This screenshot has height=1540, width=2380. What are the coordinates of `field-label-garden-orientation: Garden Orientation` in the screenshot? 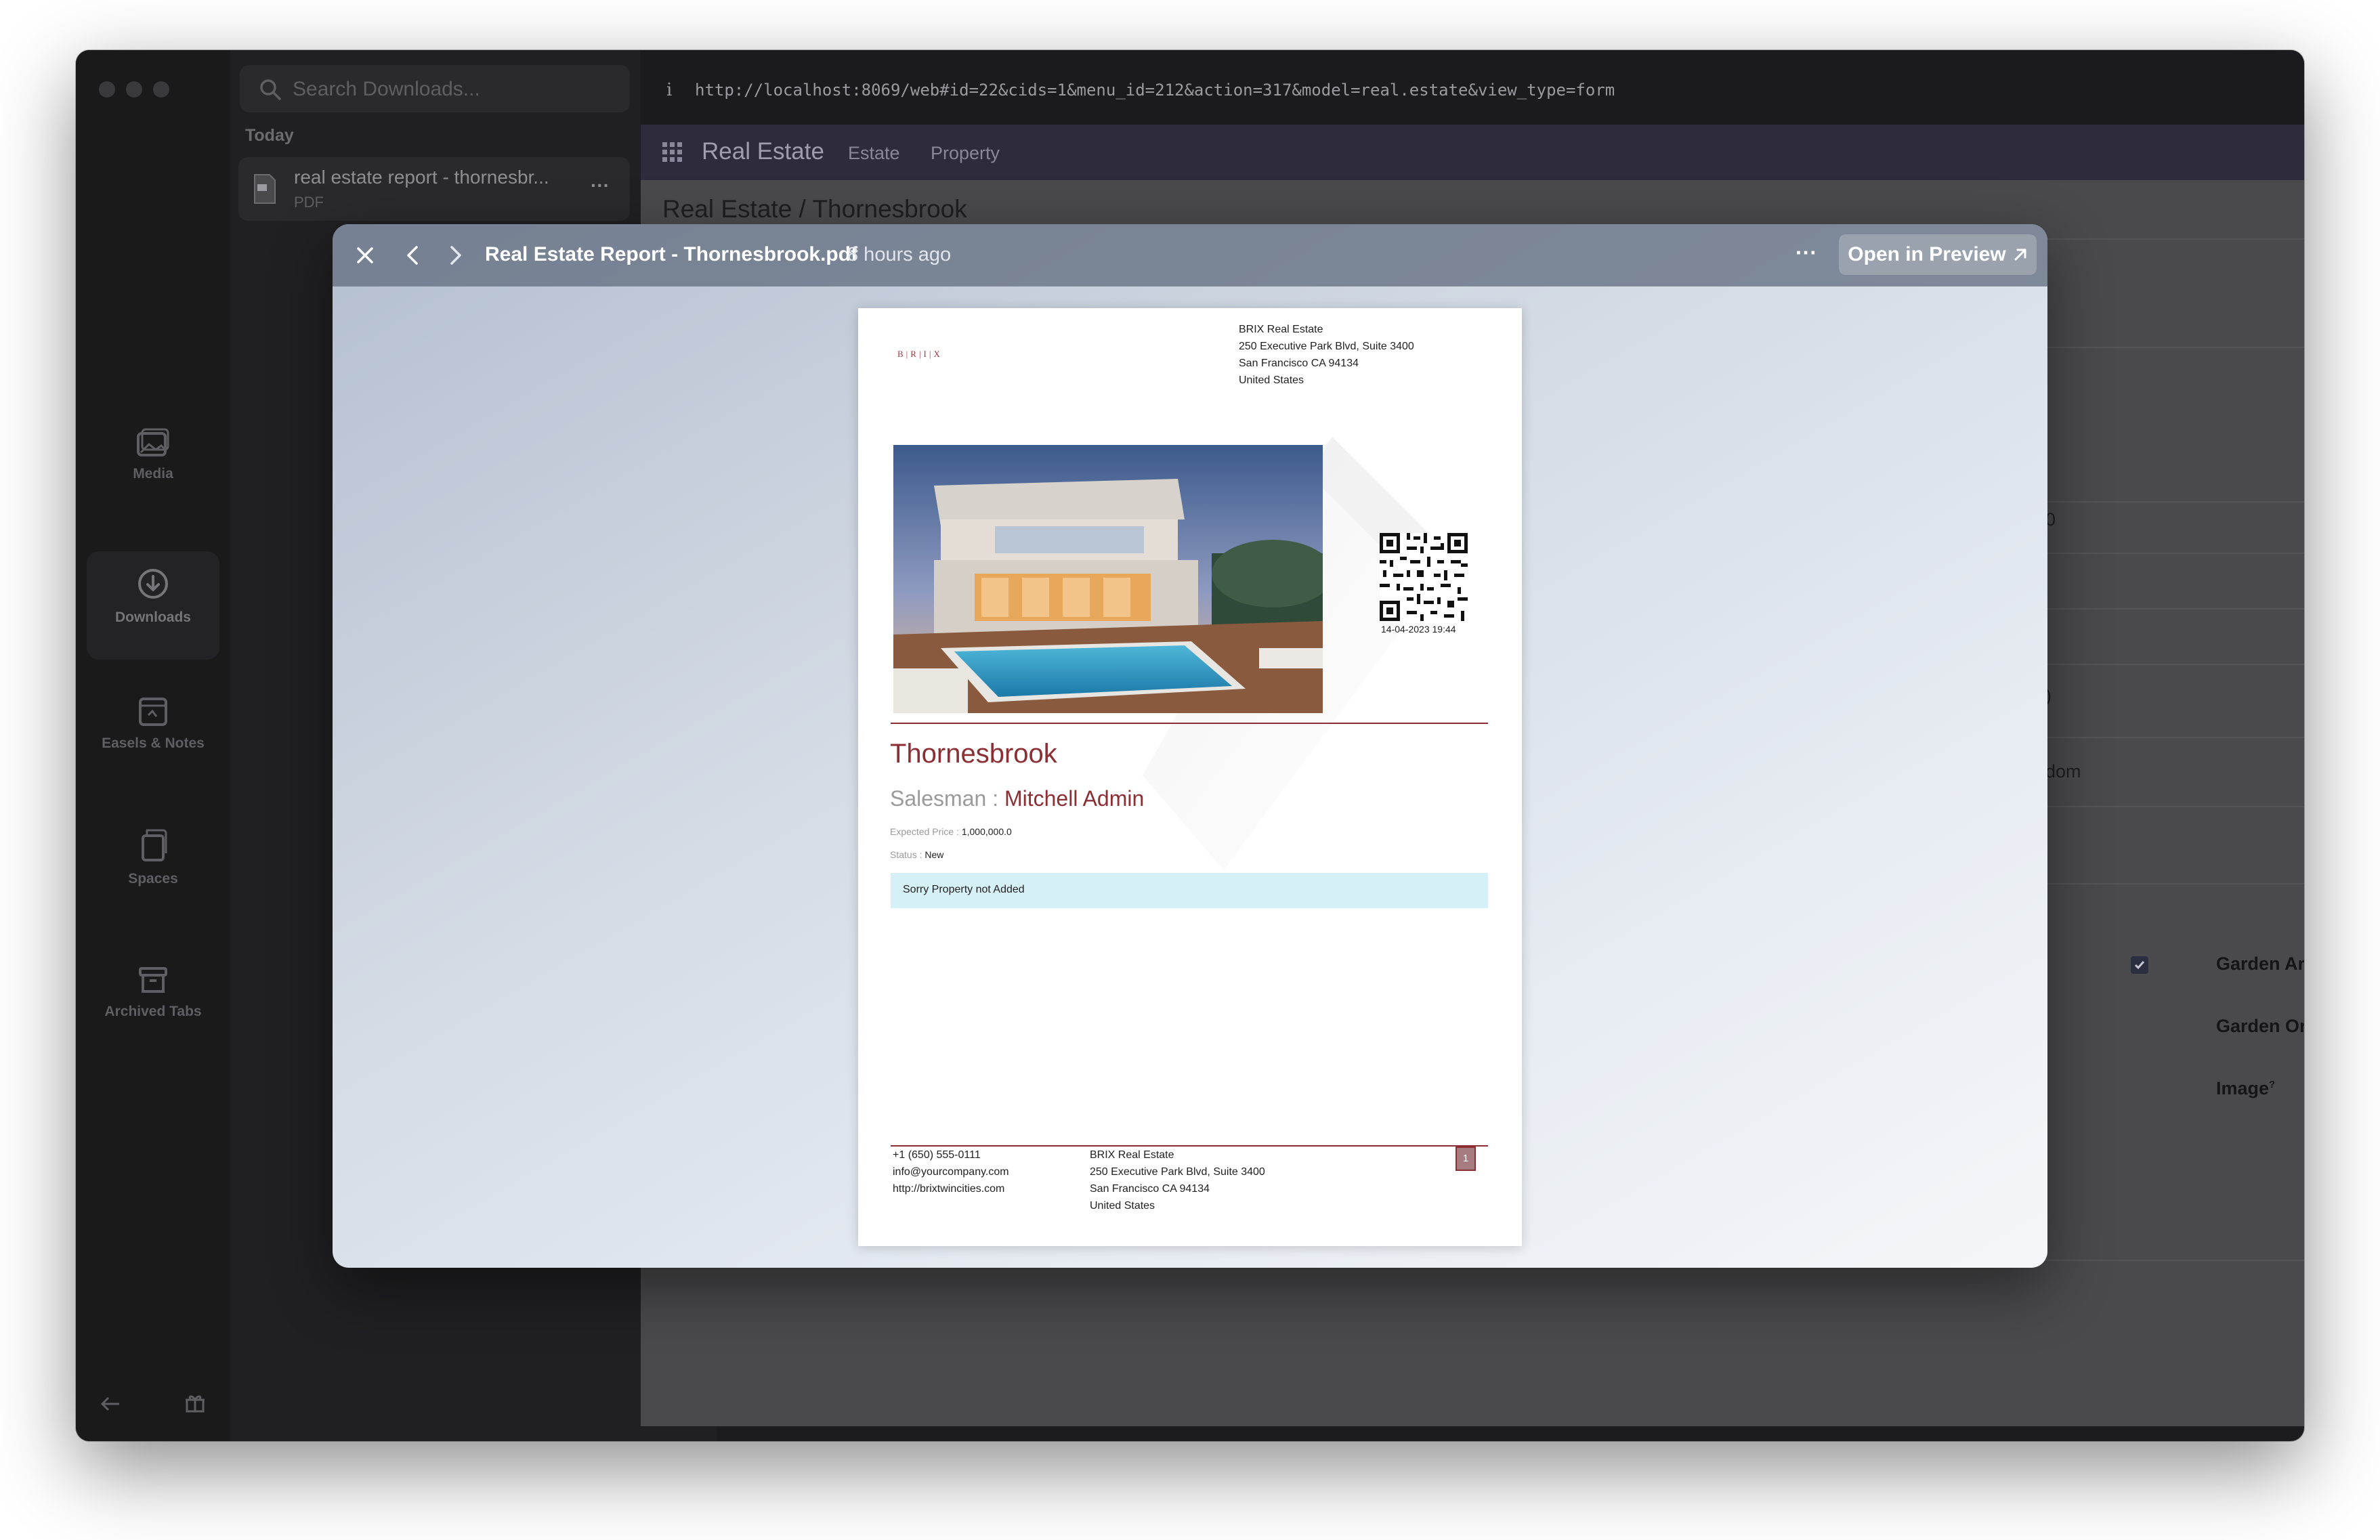 It's located at (2260, 1026).